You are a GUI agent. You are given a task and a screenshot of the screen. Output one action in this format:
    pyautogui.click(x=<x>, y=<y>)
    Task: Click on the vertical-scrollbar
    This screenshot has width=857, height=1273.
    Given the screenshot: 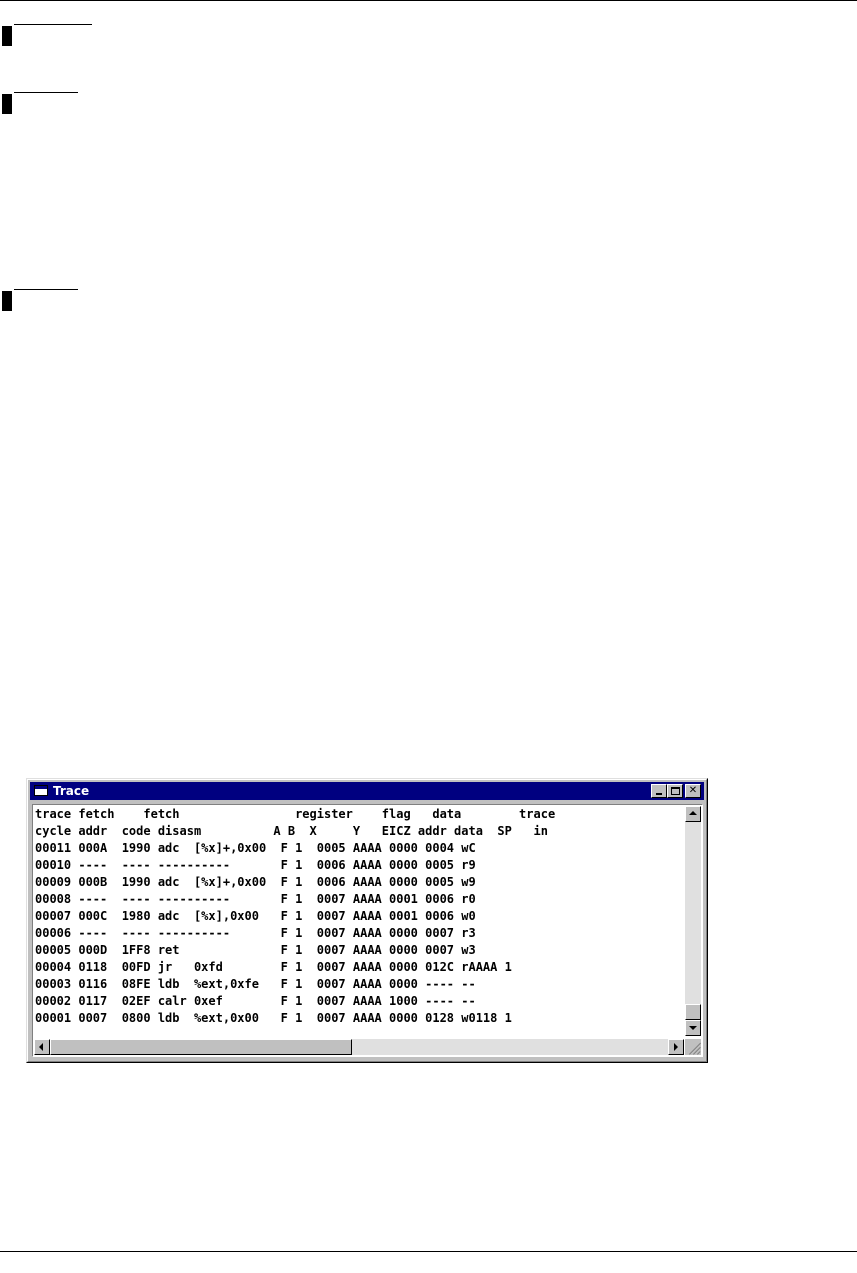 What is the action you would take?
    pyautogui.click(x=693, y=921)
    